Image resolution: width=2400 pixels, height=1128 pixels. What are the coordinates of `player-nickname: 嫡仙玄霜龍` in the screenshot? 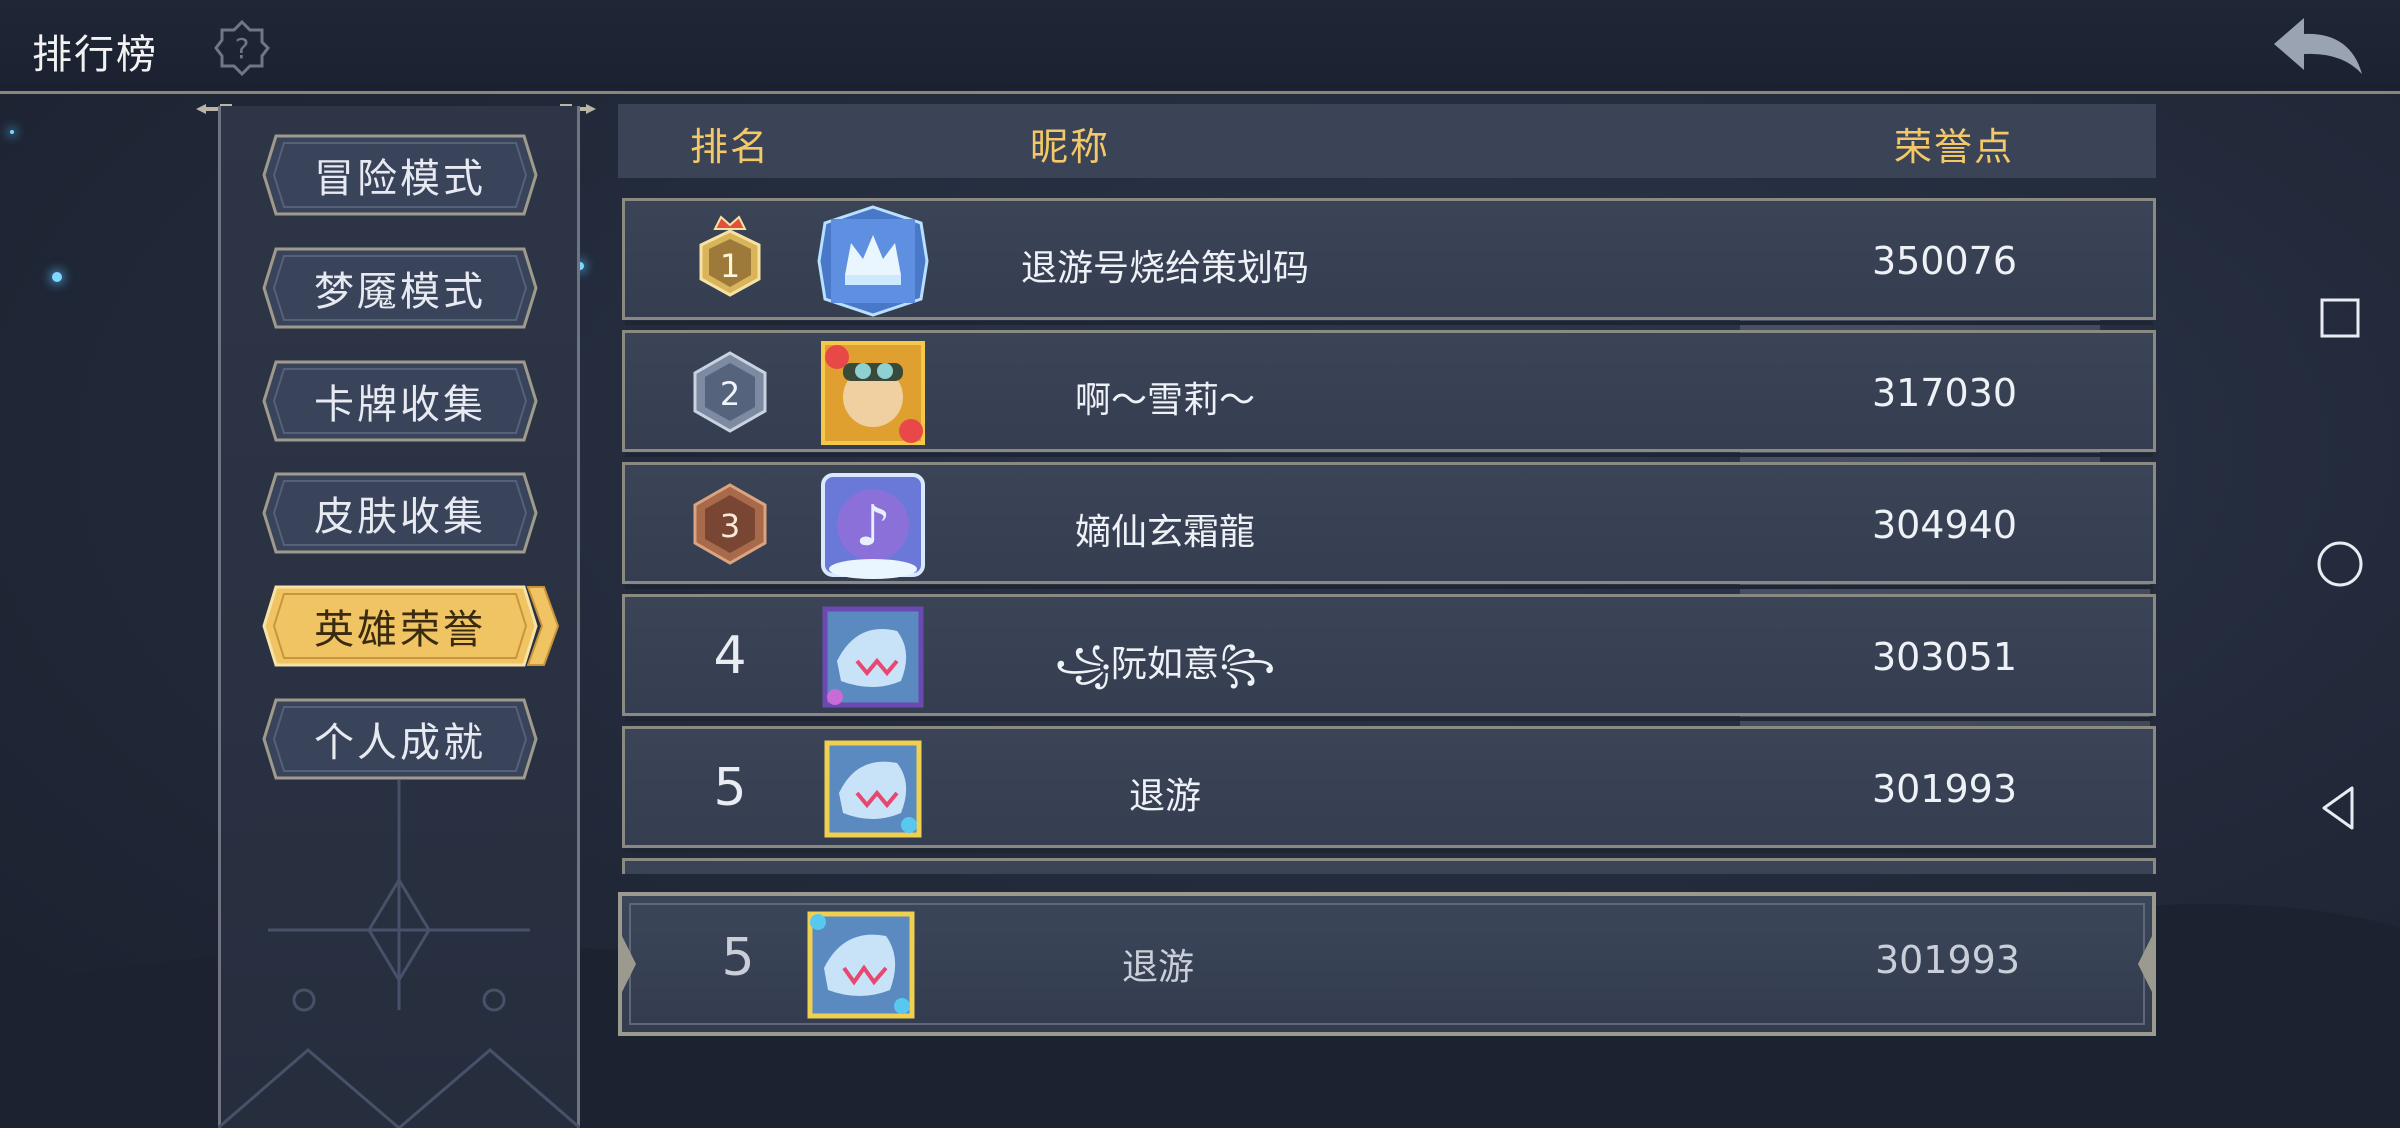 It's located at (1164, 532).